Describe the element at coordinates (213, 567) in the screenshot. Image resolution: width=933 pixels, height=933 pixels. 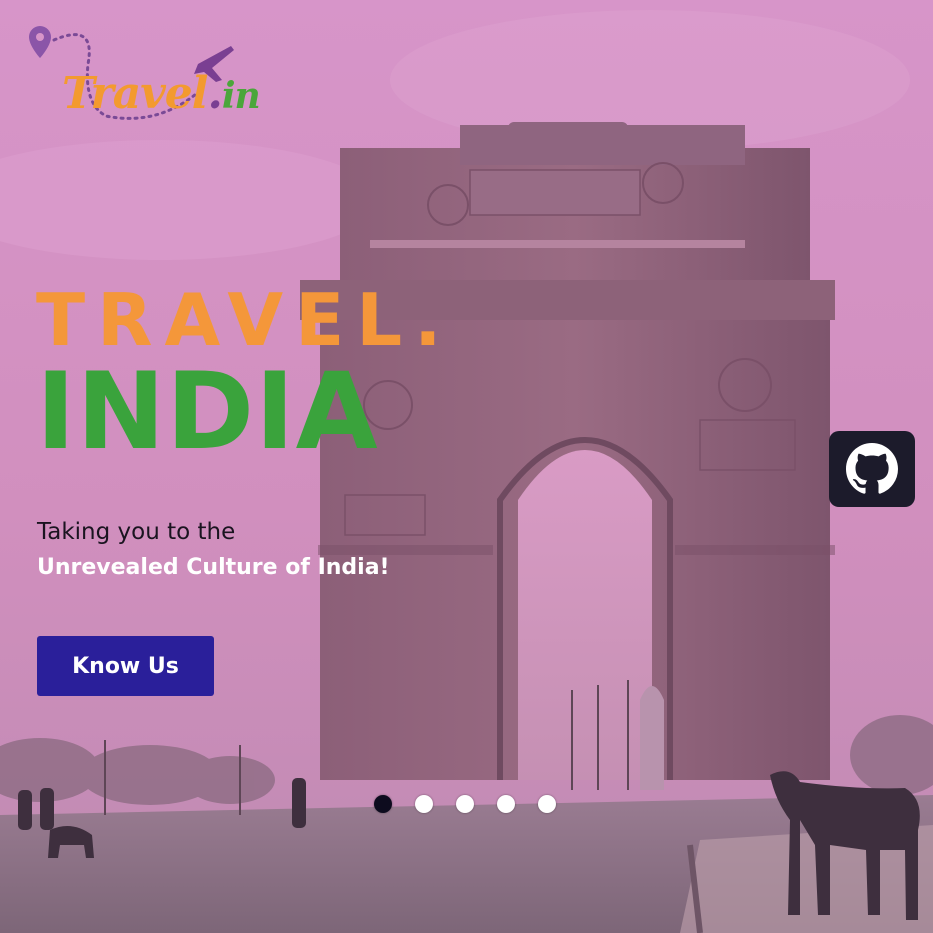
I see `tagline-line2: Unrevealed Culture of India!` at that location.